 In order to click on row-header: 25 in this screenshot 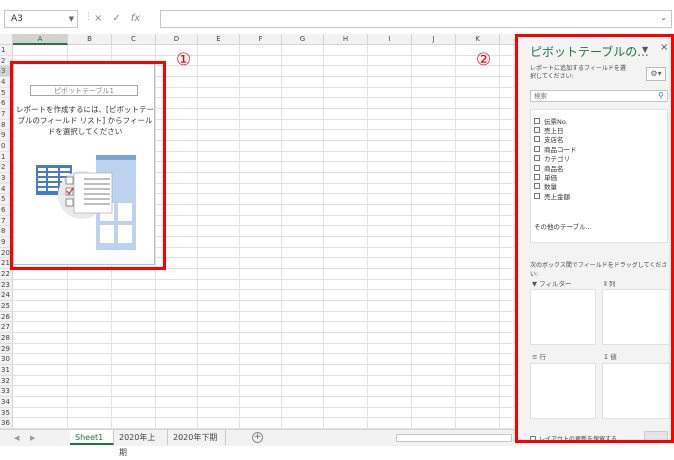, I will do `click(6, 306)`.